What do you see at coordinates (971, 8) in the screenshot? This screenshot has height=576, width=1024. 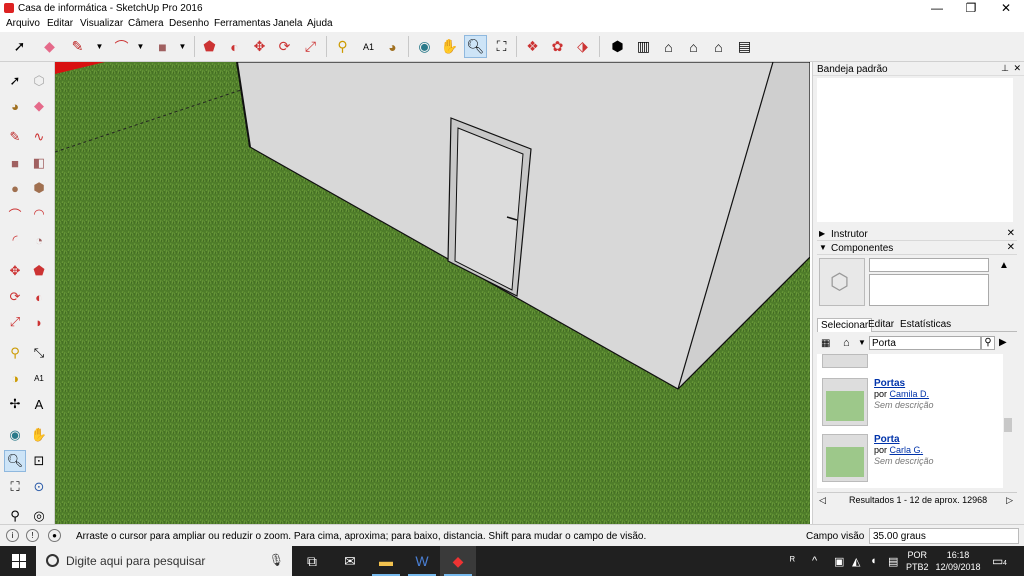 I see `restore-button: ❐` at bounding box center [971, 8].